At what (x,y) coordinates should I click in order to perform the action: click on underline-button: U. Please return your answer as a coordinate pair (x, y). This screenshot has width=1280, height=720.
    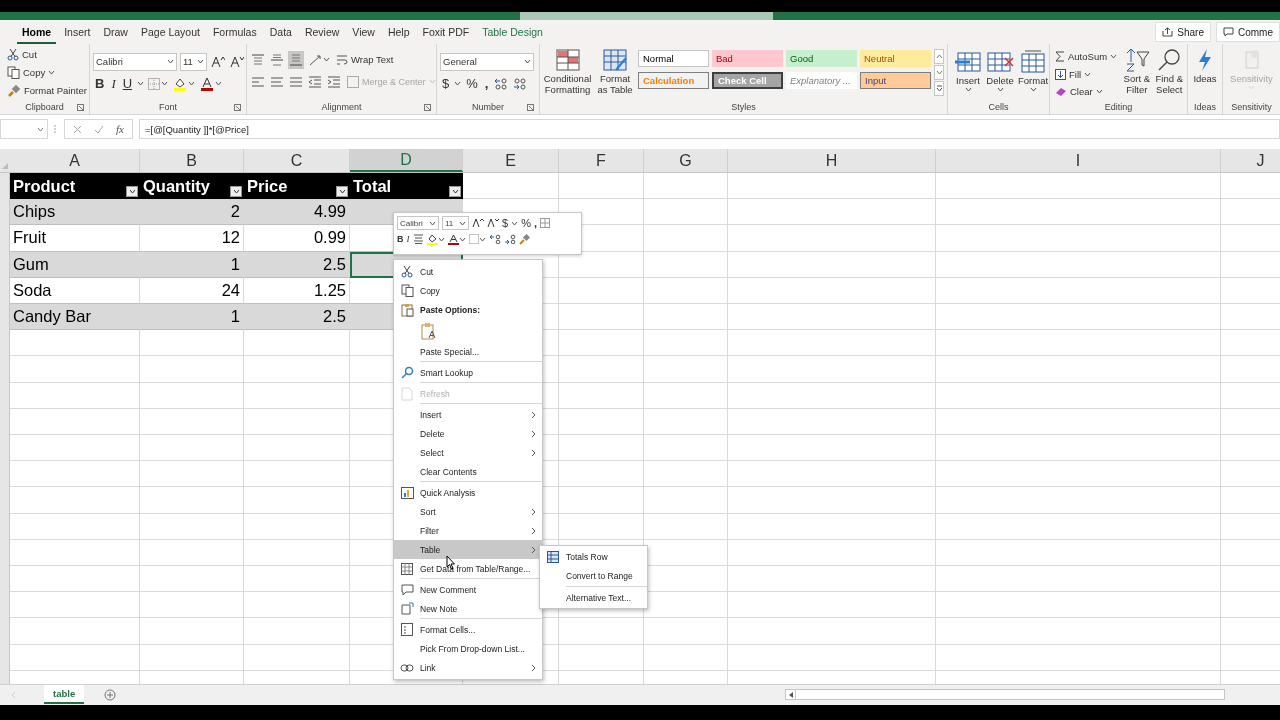
    Looking at the image, I should click on (127, 83).